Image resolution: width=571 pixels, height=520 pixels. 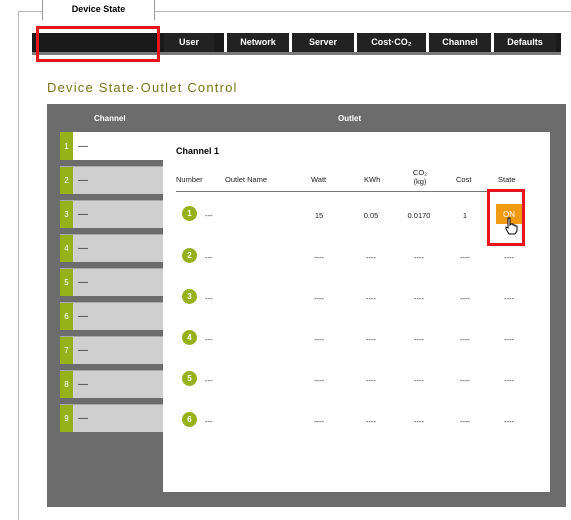 I want to click on outlet-number-badge: 5, so click(x=189, y=378).